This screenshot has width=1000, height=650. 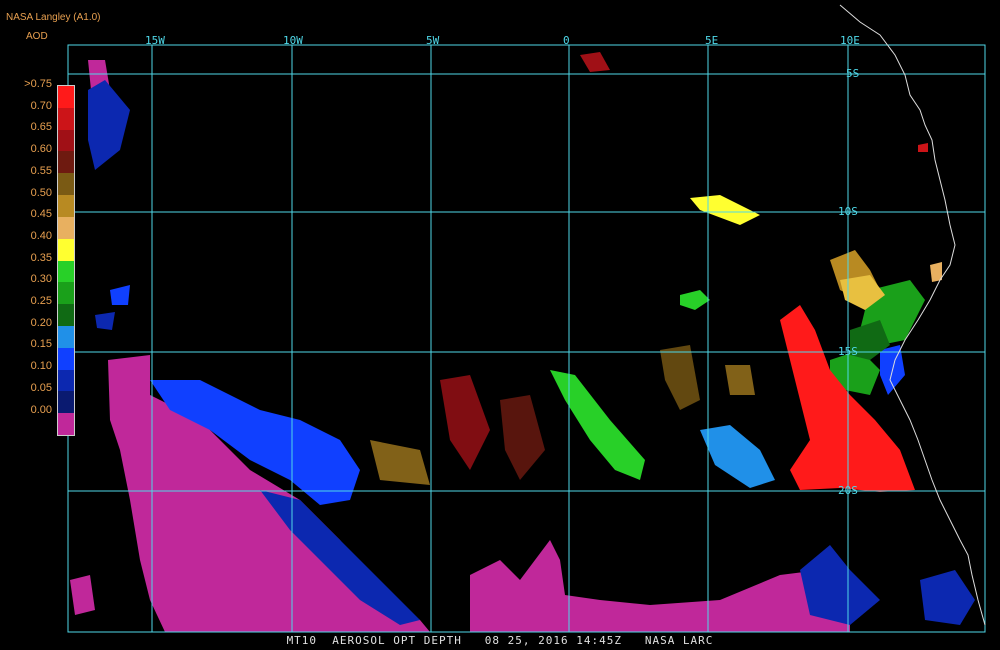 What do you see at coordinates (41, 409) in the screenshot?
I see `legend-label: 0.00` at bounding box center [41, 409].